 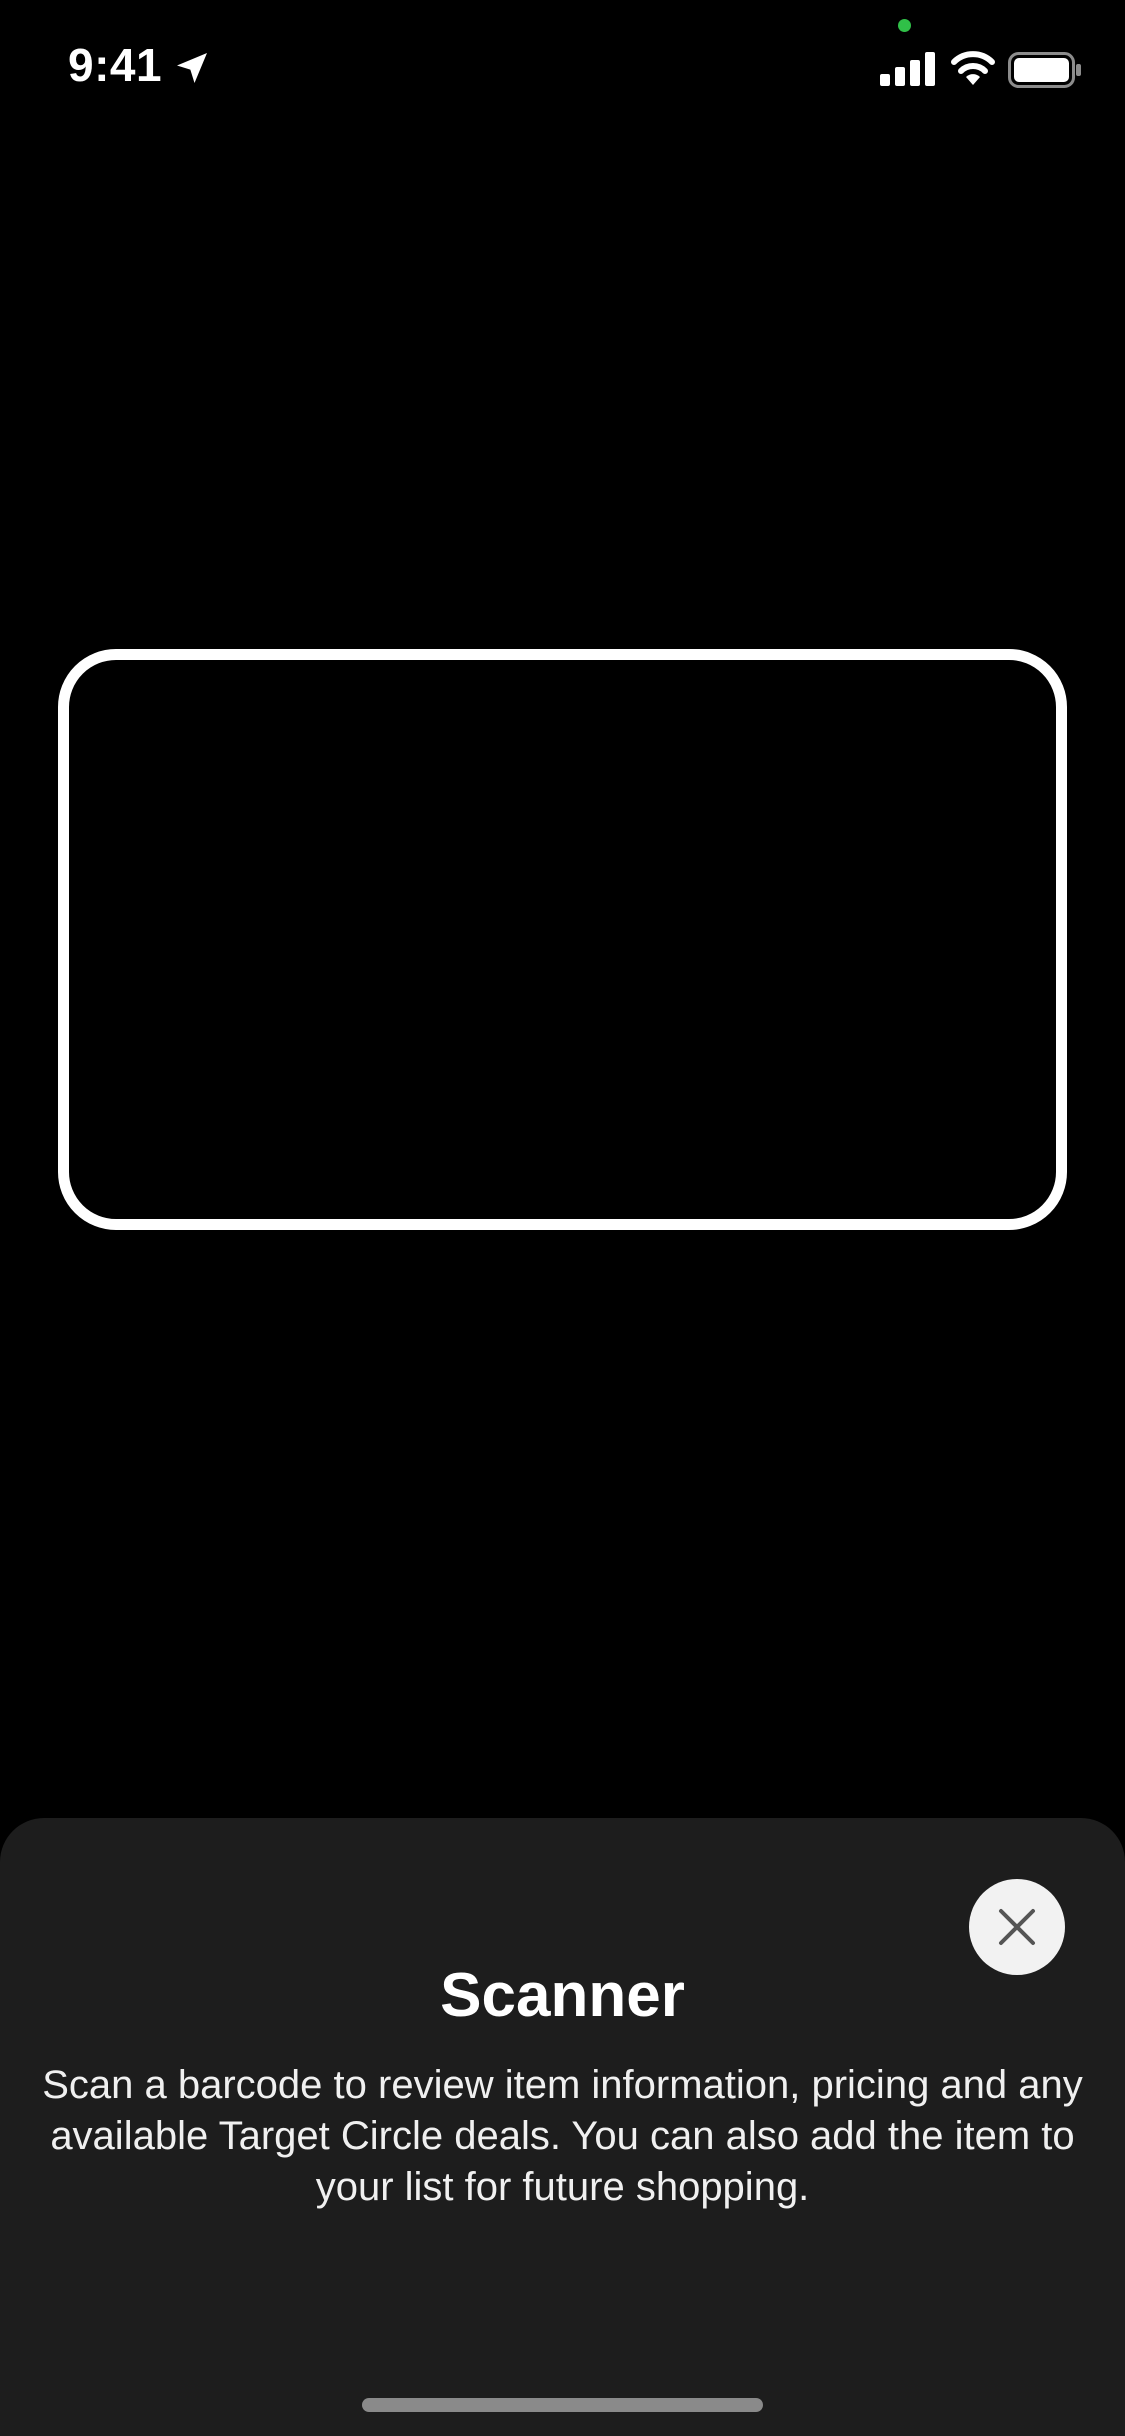 I want to click on close-icon, so click(x=1017, y=1927).